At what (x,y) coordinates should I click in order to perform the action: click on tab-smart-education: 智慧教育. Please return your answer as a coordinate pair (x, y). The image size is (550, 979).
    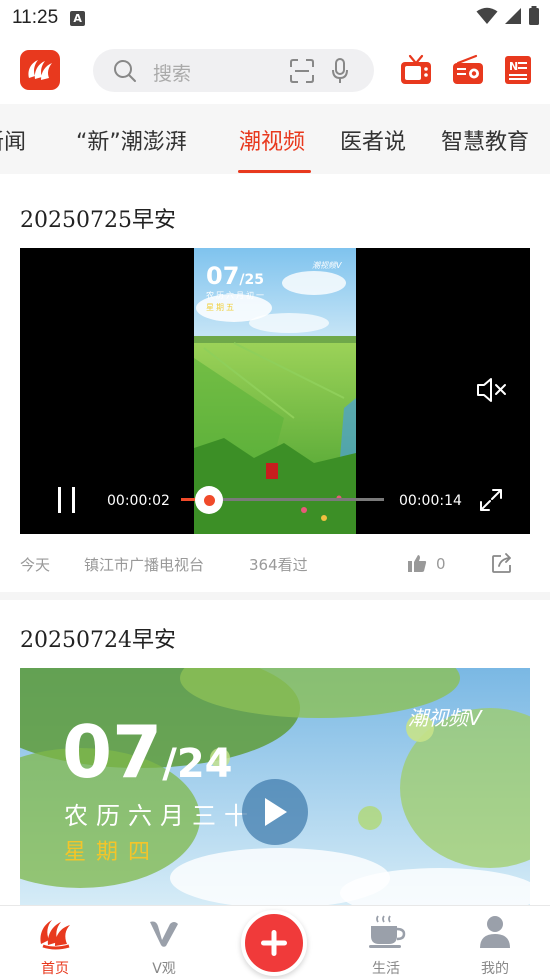
    Looking at the image, I should click on (485, 140).